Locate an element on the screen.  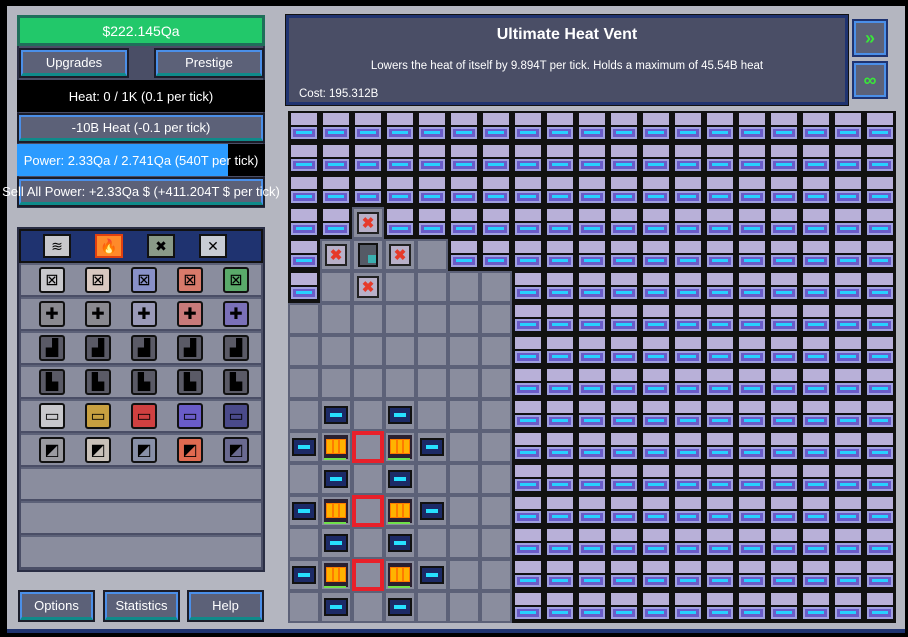
grid-cell-capacitor-part is located at coordinates (368, 255).